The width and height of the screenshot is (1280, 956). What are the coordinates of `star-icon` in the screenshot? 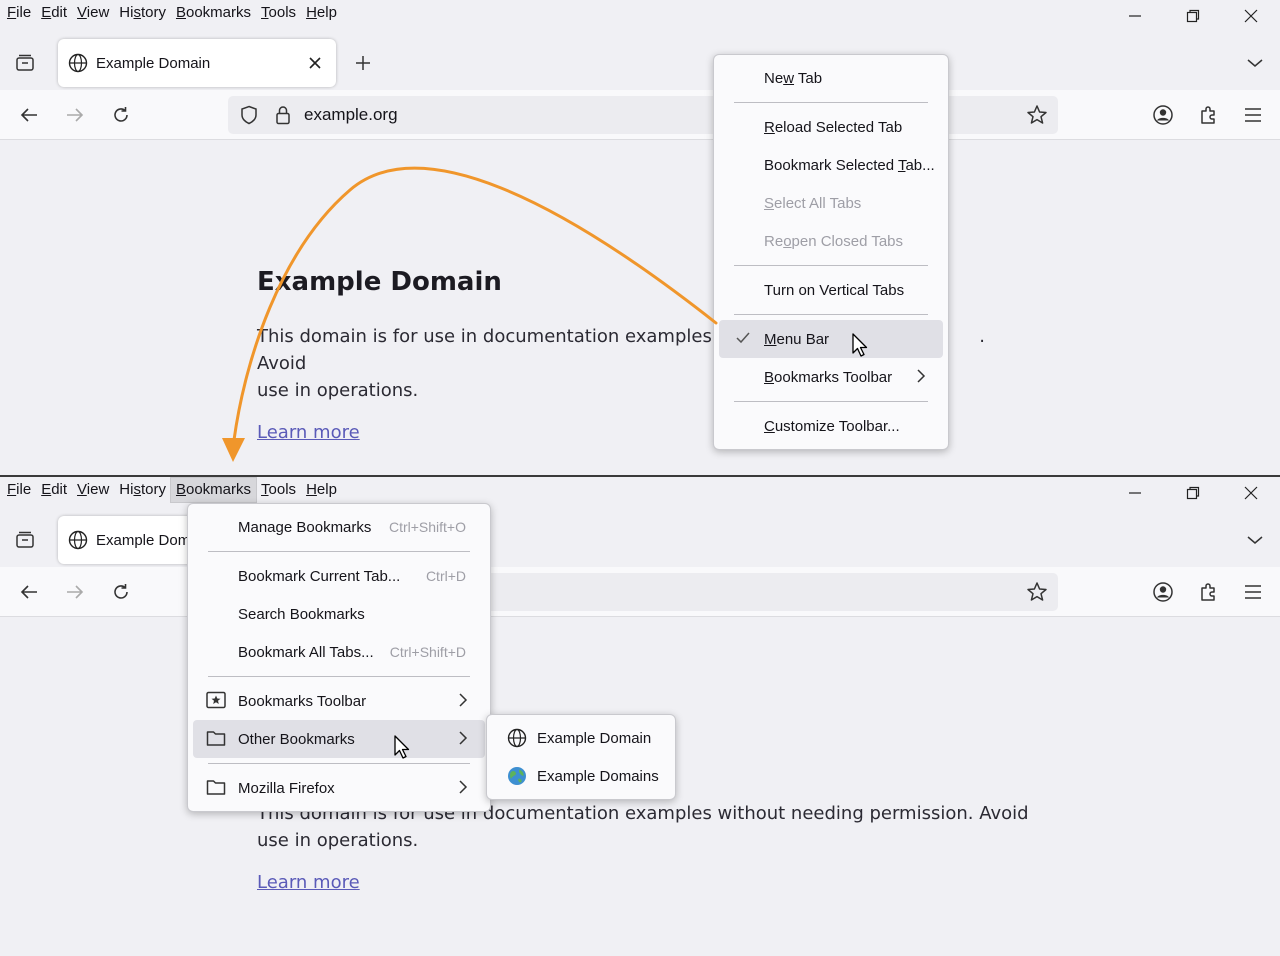 It's located at (1037, 591).